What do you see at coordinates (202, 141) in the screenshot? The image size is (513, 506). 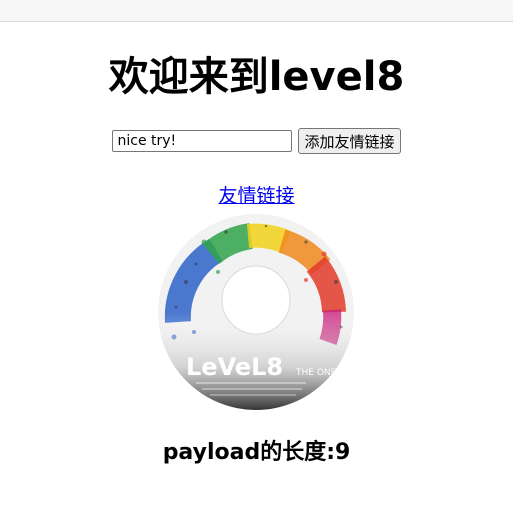 I see `keyword-input` at bounding box center [202, 141].